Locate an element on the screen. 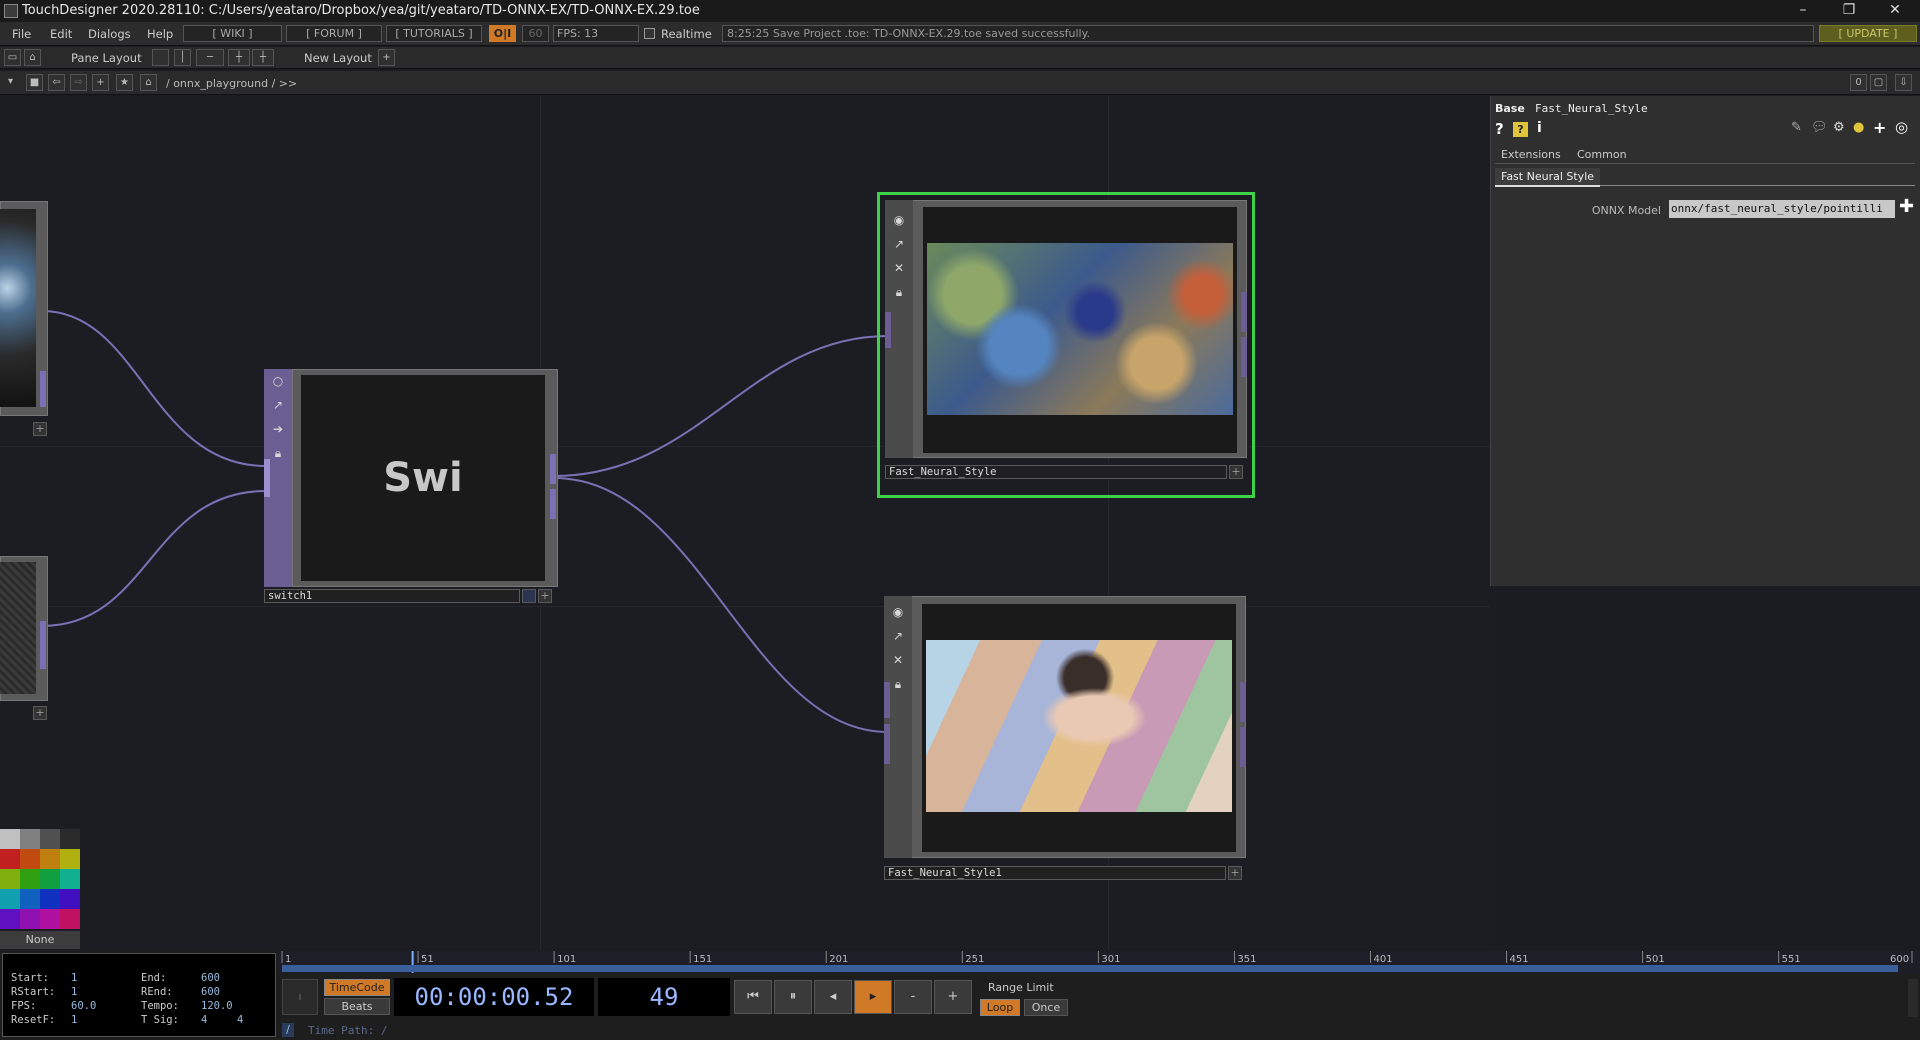 The image size is (1920, 1040). pause-button: ⏸ is located at coordinates (793, 997).